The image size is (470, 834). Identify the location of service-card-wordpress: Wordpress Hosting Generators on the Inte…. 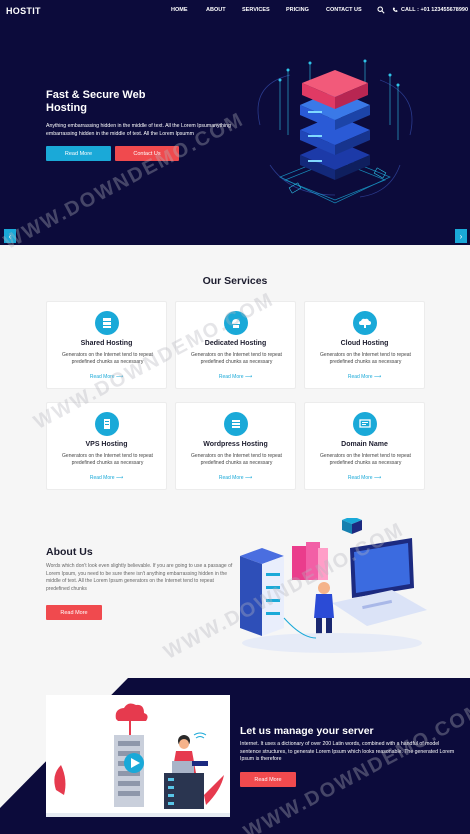
(235, 446).